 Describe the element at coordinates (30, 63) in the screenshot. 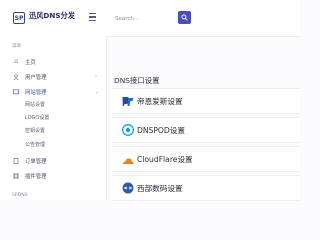

I see `sidebar-item-label: 主页` at that location.